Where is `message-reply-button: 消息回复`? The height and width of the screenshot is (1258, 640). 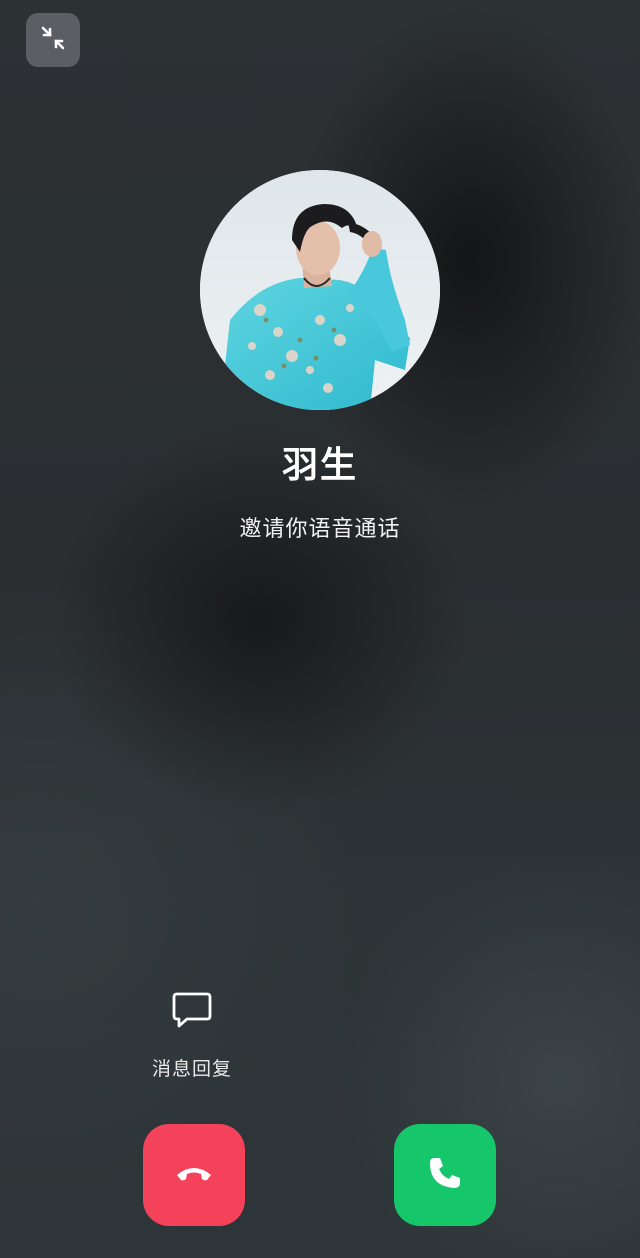 message-reply-button: 消息回复 is located at coordinates (192, 1035).